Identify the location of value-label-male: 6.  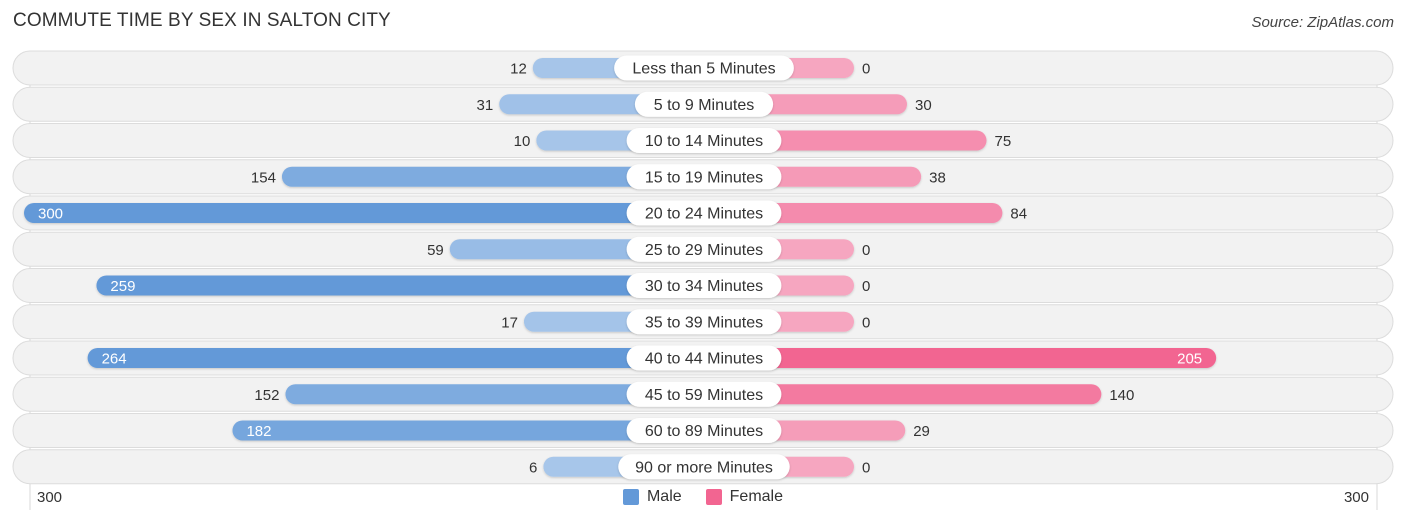
(533, 467).